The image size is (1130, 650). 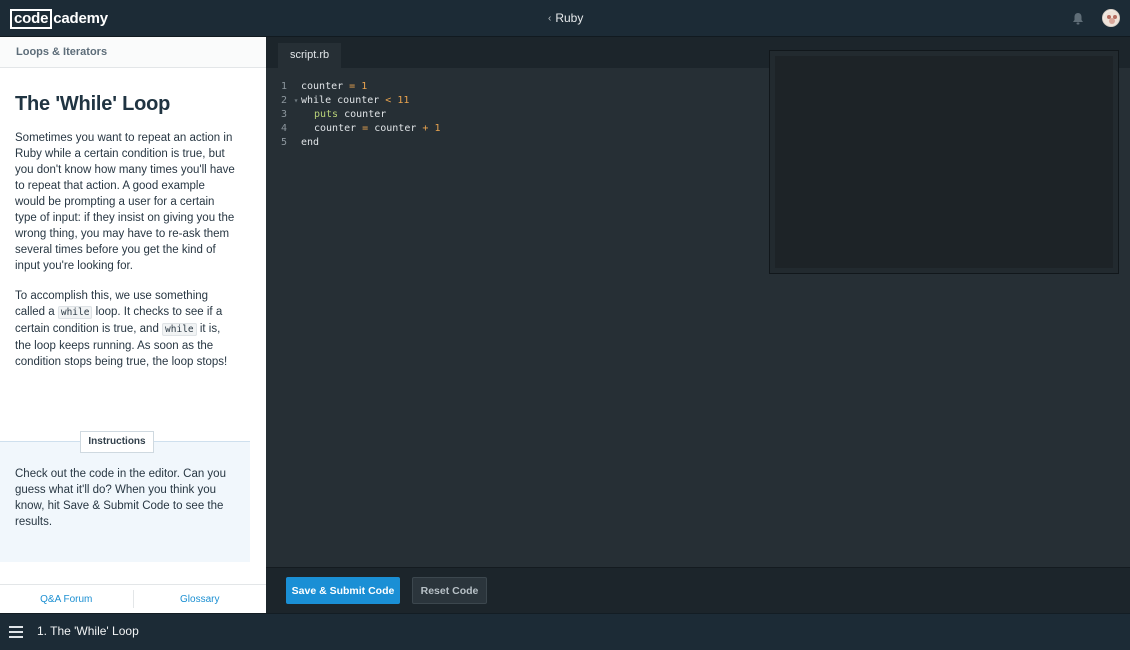 What do you see at coordinates (200, 599) in the screenshot?
I see `glossary-link: Glossary` at bounding box center [200, 599].